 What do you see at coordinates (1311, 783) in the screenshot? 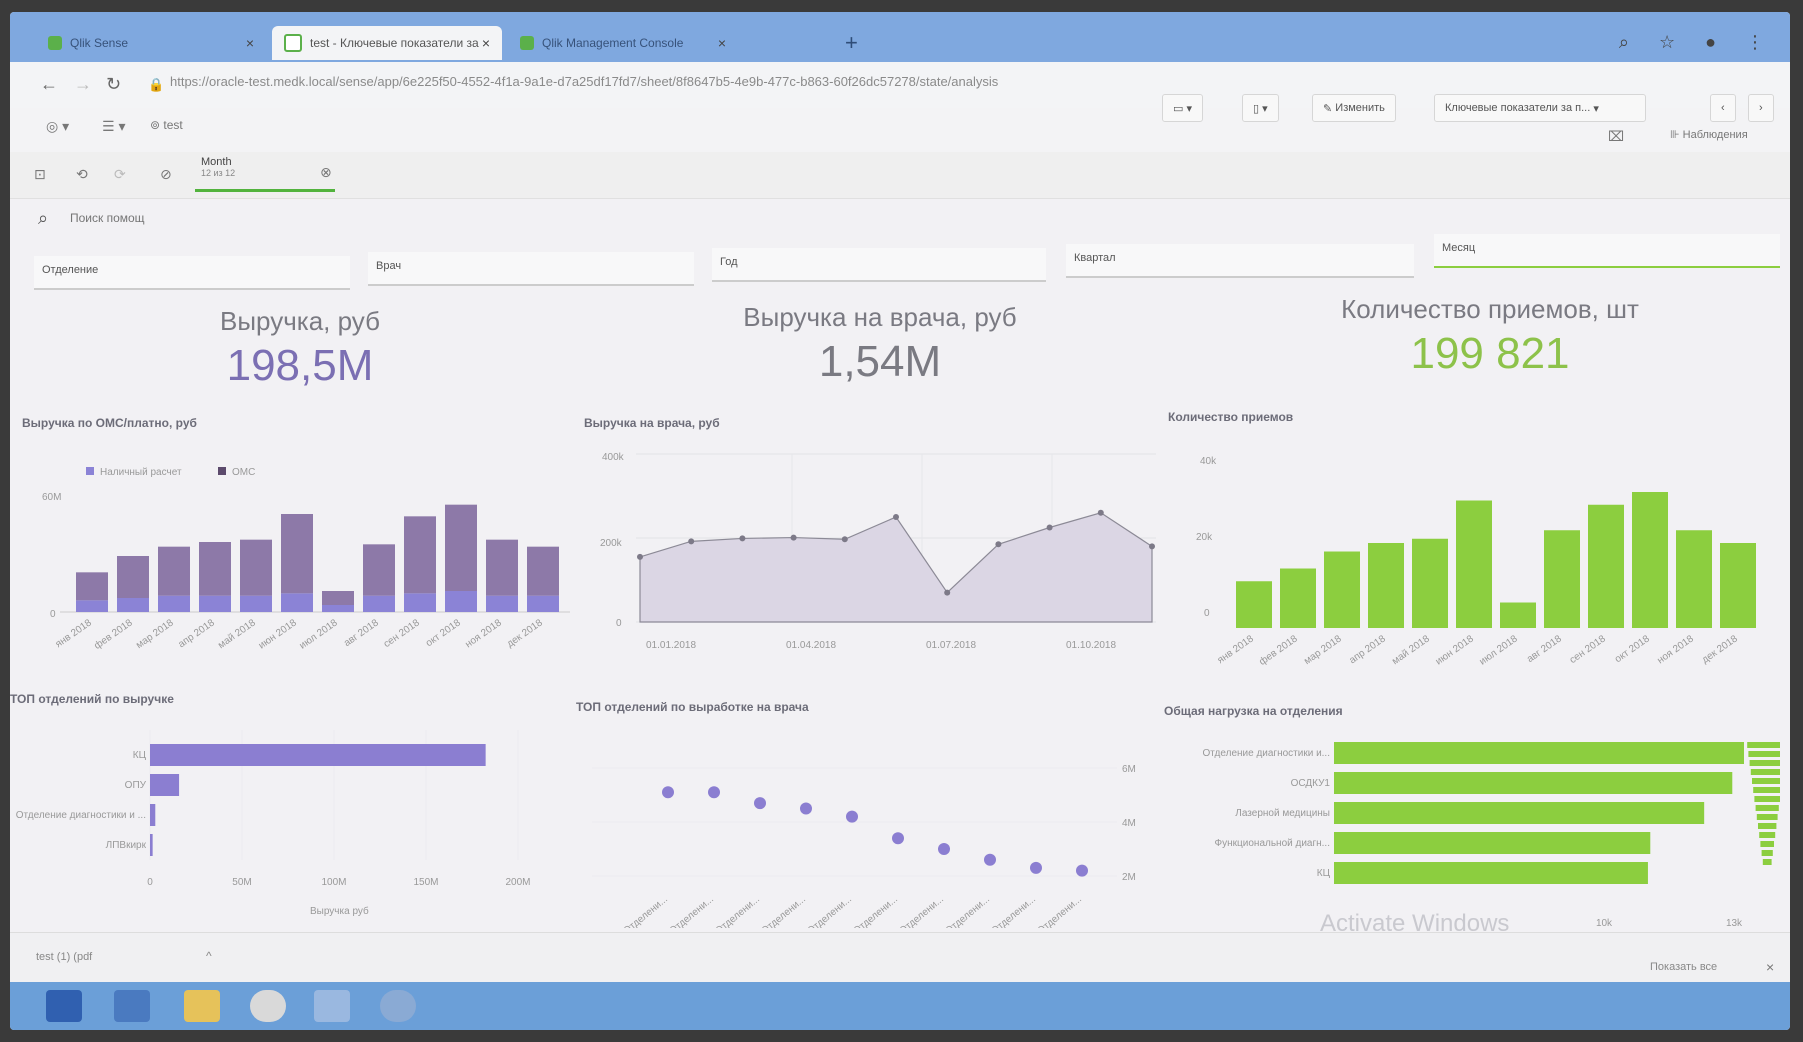
I see `y-tick-label: ОСДКУ1` at bounding box center [1311, 783].